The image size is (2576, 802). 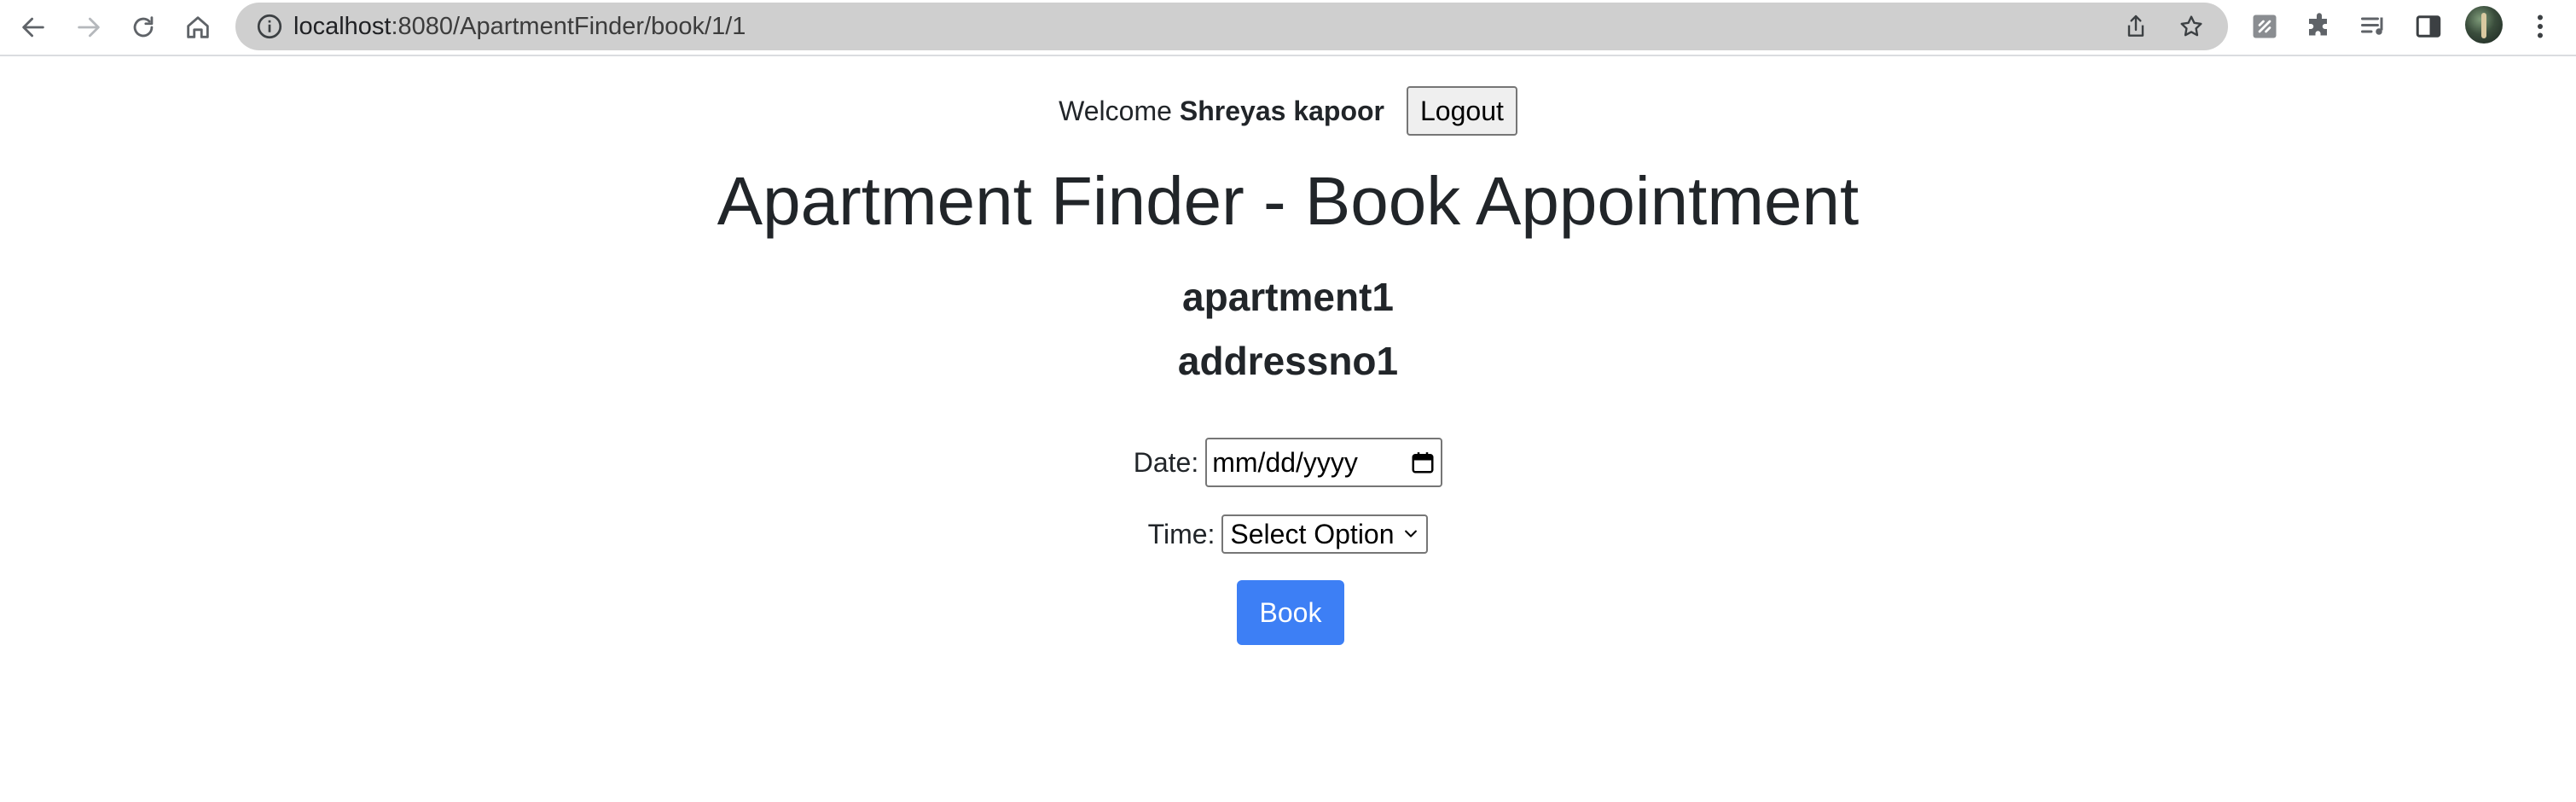 What do you see at coordinates (2540, 26) in the screenshot?
I see `kebab-menu-icon` at bounding box center [2540, 26].